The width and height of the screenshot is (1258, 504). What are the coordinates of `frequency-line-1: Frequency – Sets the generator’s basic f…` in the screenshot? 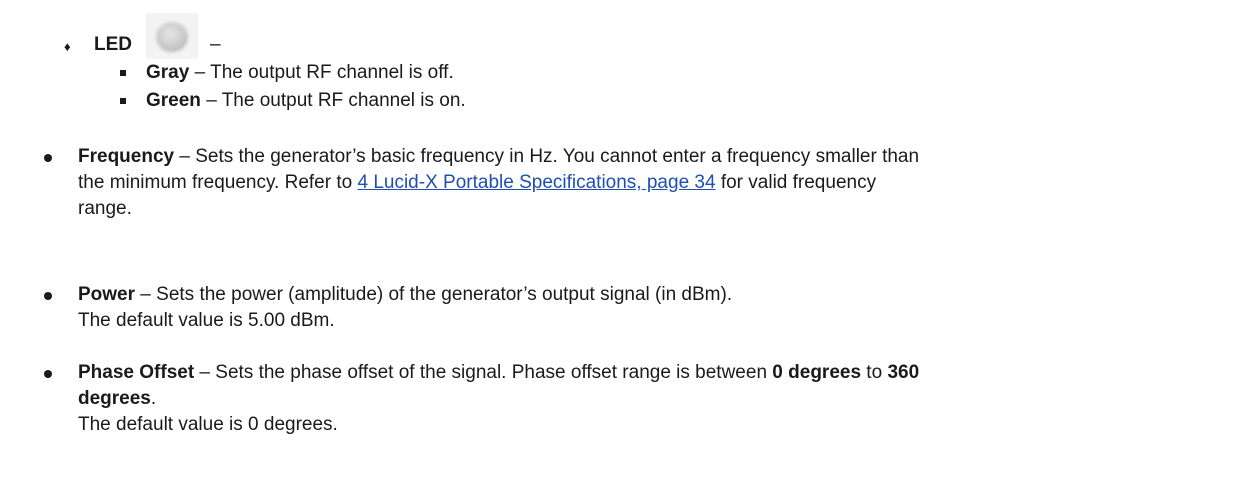 It's located at (661, 157).